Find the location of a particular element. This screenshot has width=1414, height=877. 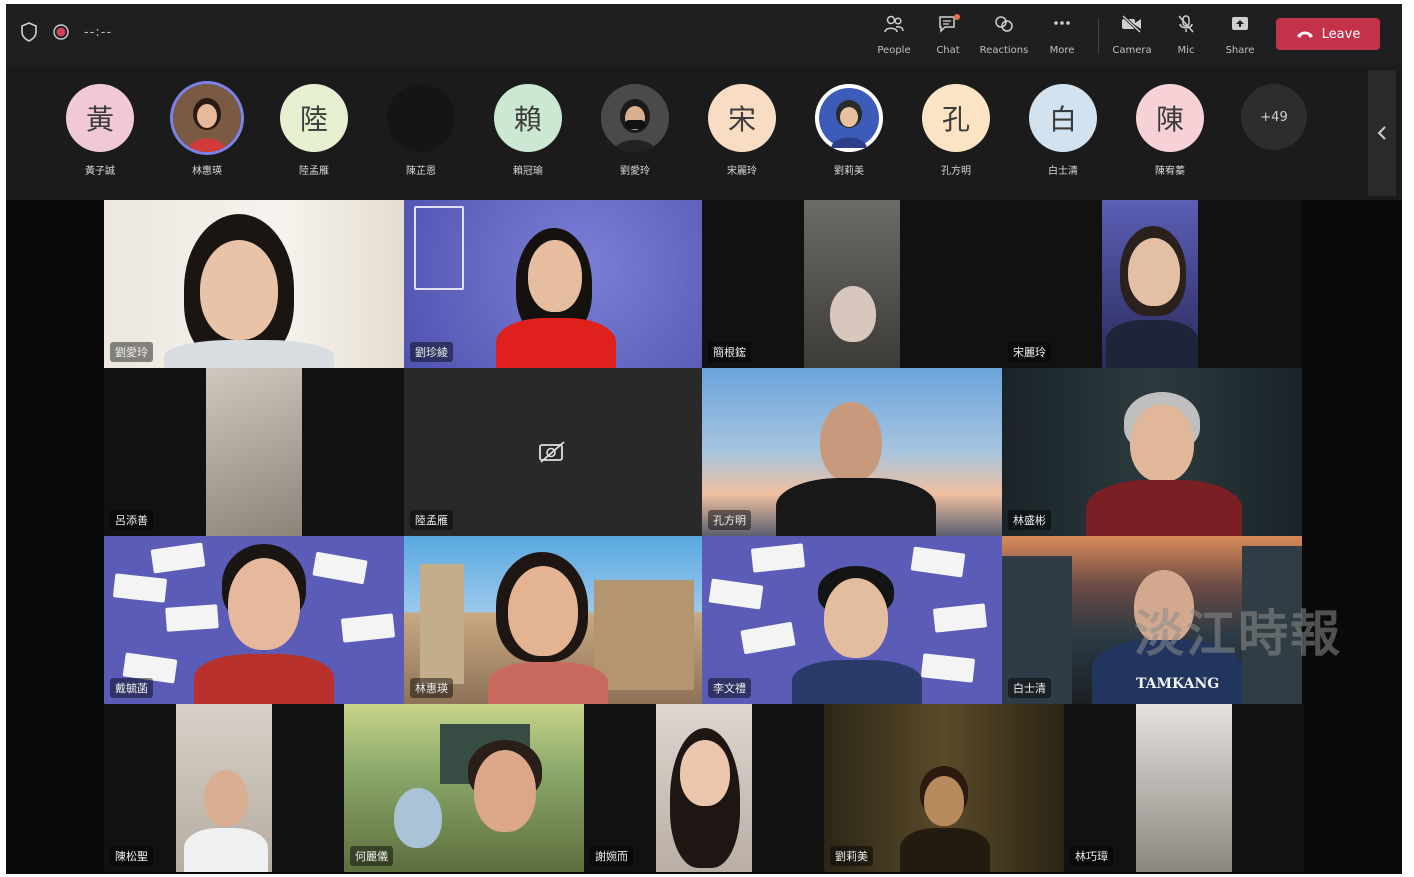

participant-name-label: 簡根鋐 is located at coordinates (729, 352).